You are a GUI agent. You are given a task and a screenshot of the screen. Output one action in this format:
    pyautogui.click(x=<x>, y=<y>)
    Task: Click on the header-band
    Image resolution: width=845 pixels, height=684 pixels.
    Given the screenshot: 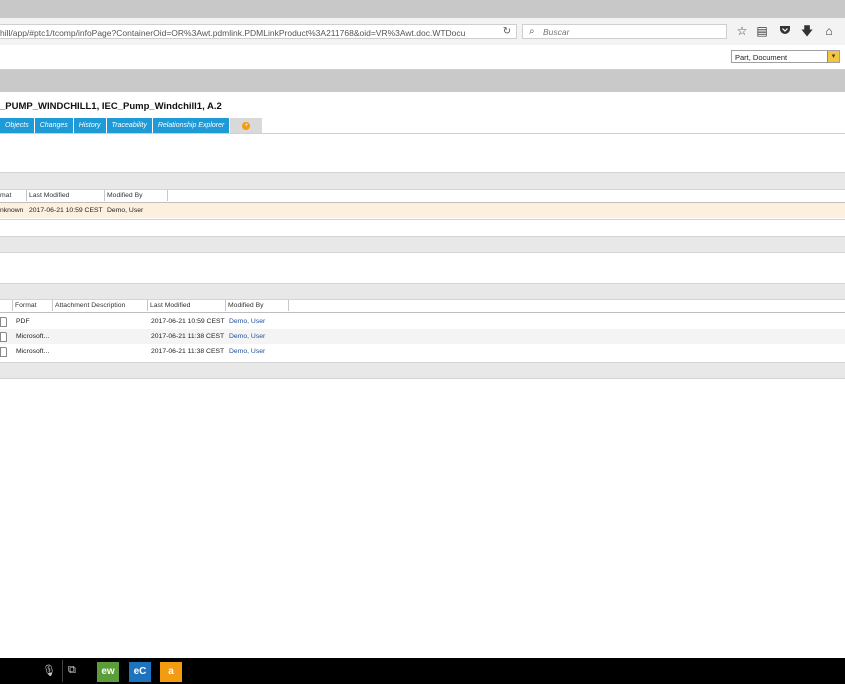 What is the action you would take?
    pyautogui.click(x=422, y=81)
    